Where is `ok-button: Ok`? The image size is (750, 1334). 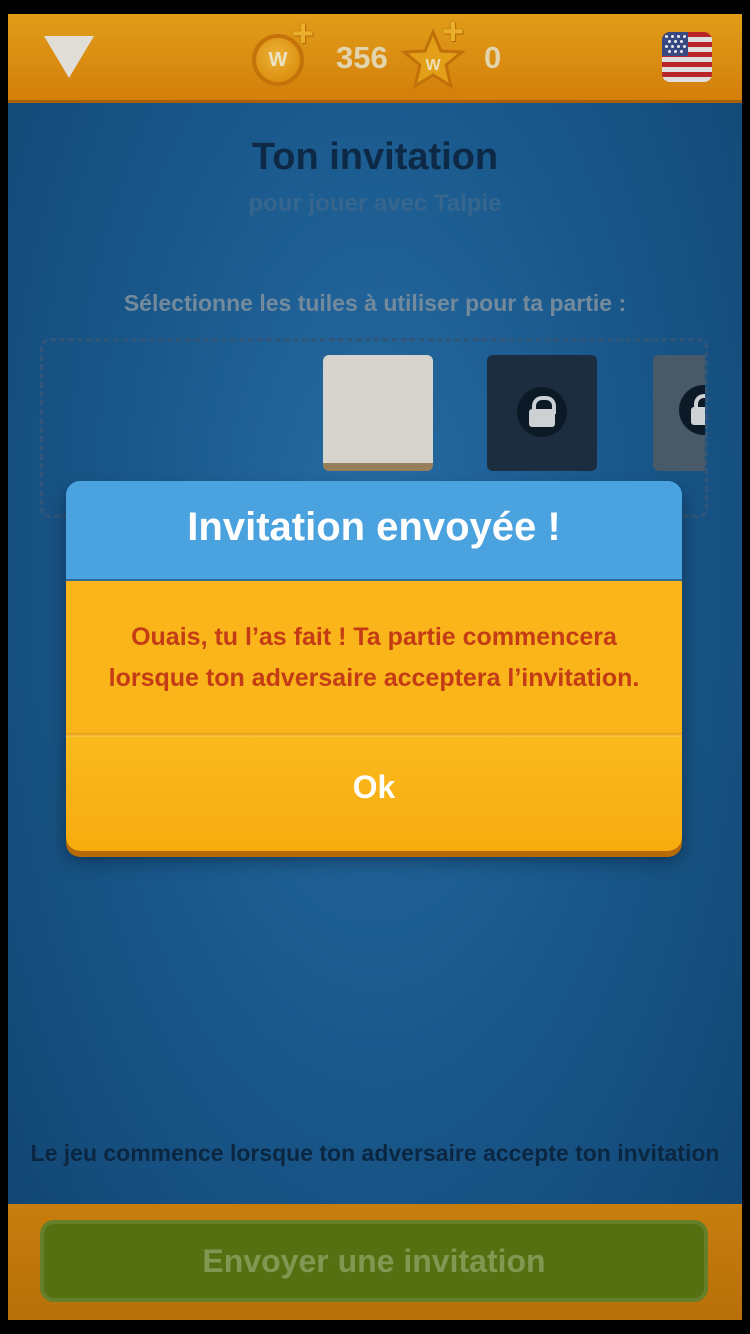 ok-button: Ok is located at coordinates (374, 794).